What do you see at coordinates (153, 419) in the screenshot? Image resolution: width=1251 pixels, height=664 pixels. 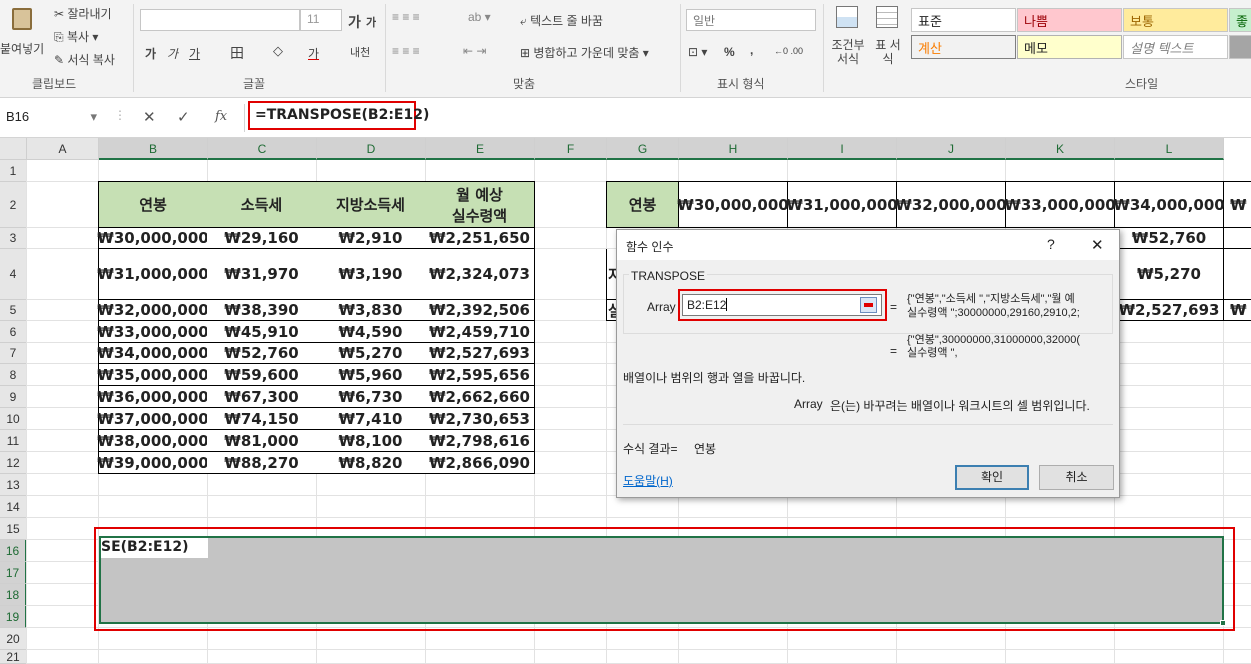 I see `table-cell: ₩37,000,000` at bounding box center [153, 419].